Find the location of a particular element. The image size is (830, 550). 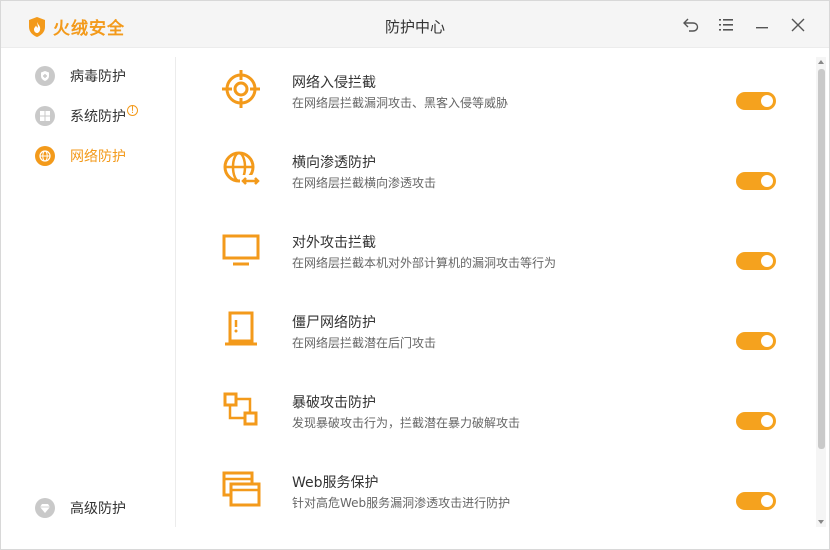

sidebar-item-virus-protection: 病毒防护 is located at coordinates (80, 76).